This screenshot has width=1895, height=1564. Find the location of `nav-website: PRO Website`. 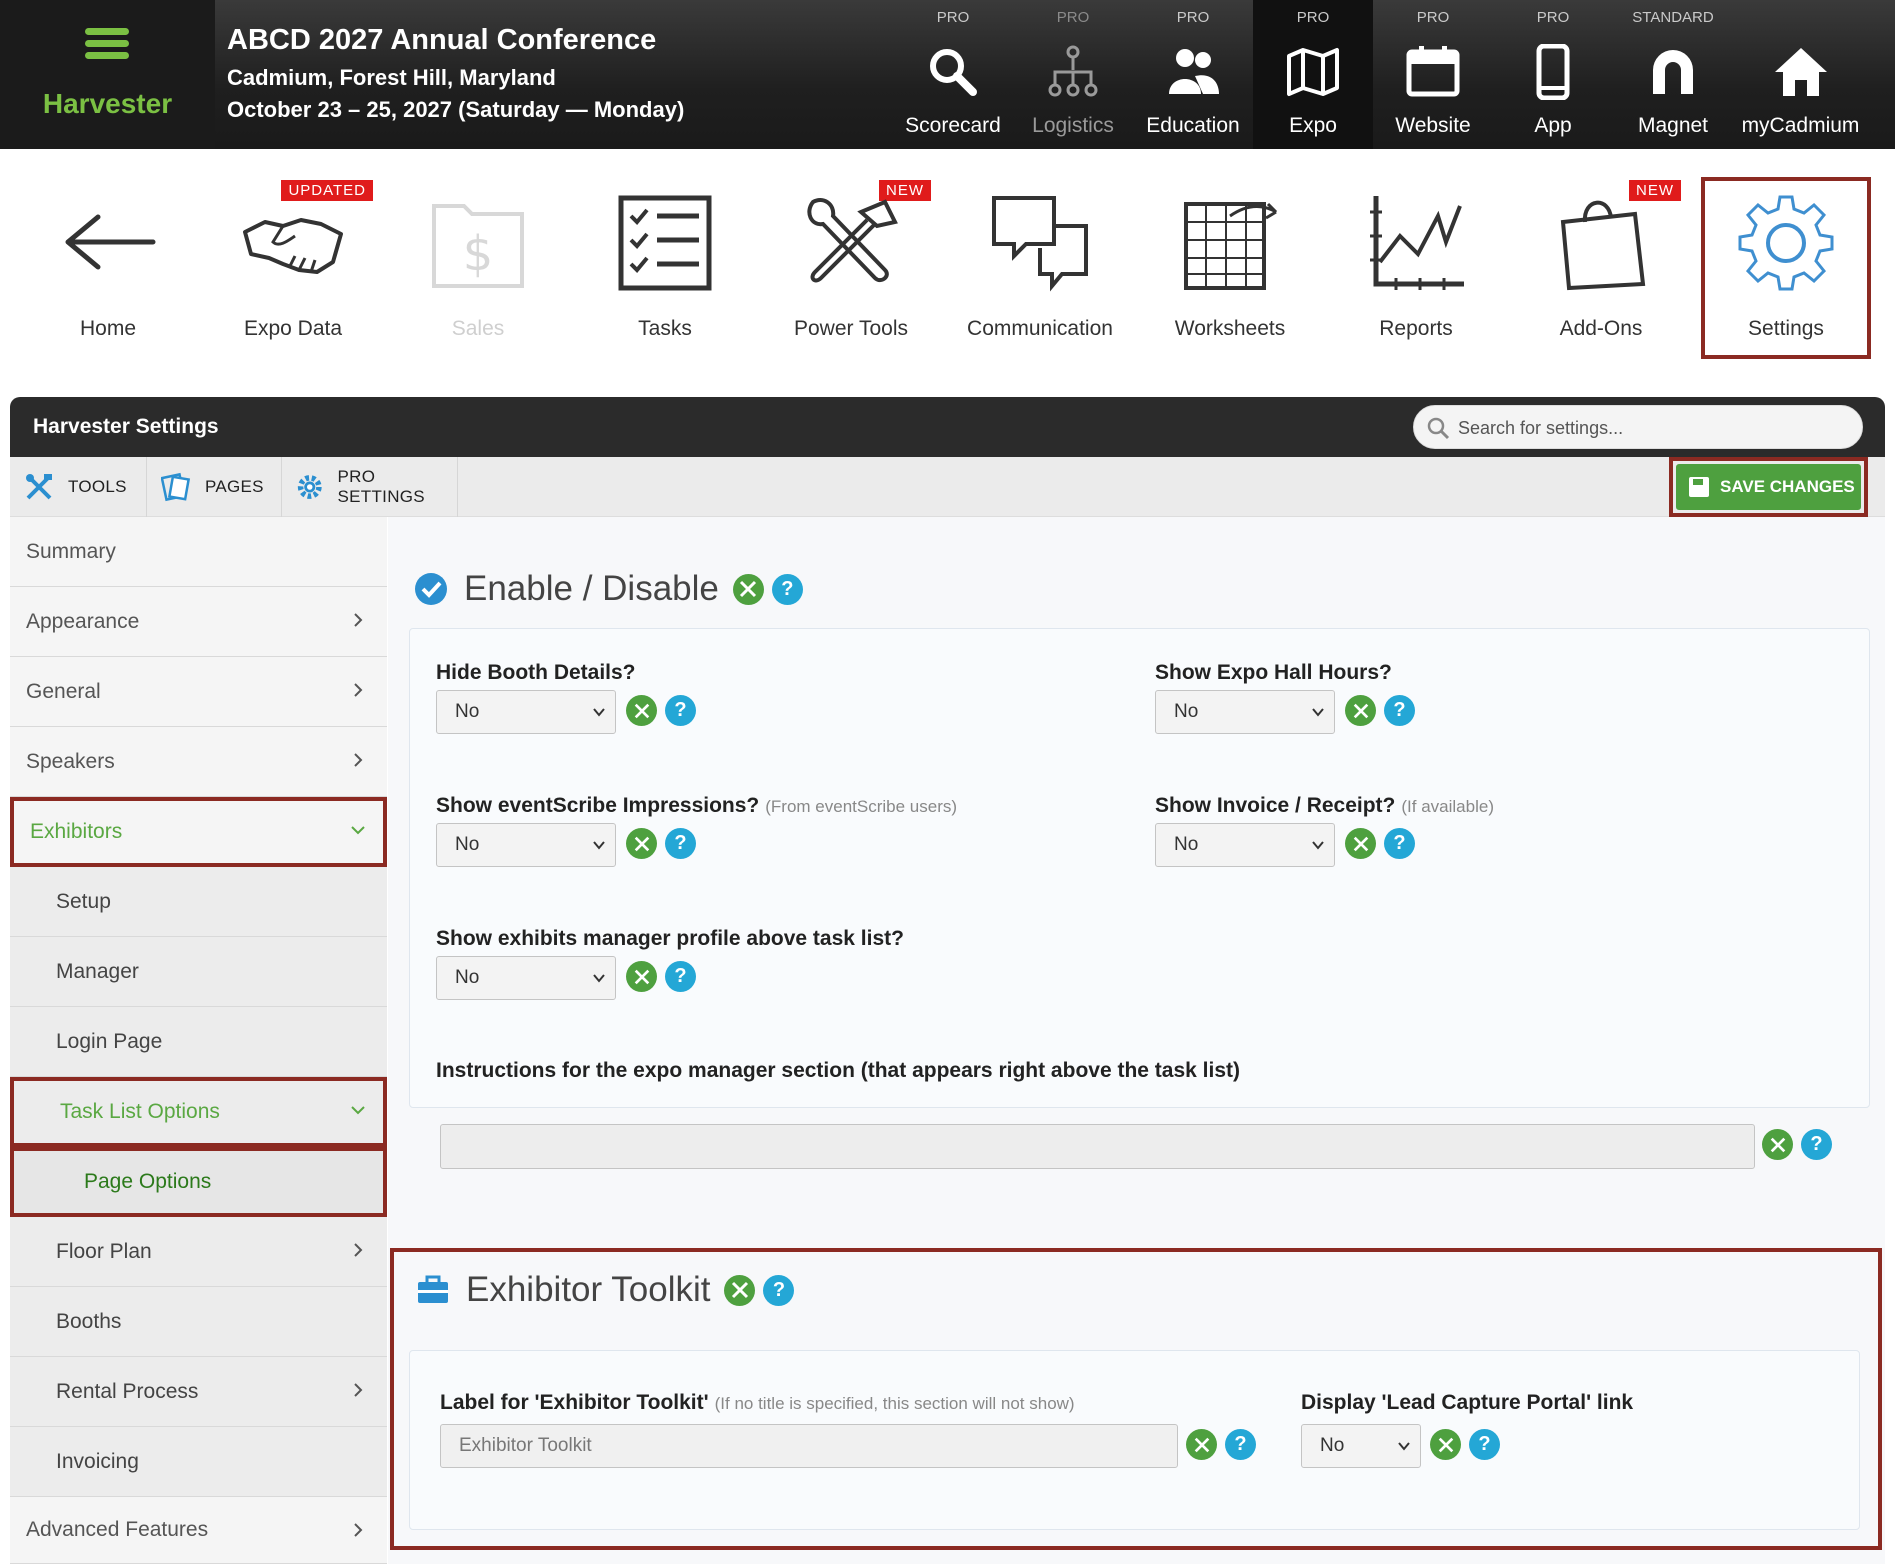

nav-website: PRO Website is located at coordinates (1433, 74).